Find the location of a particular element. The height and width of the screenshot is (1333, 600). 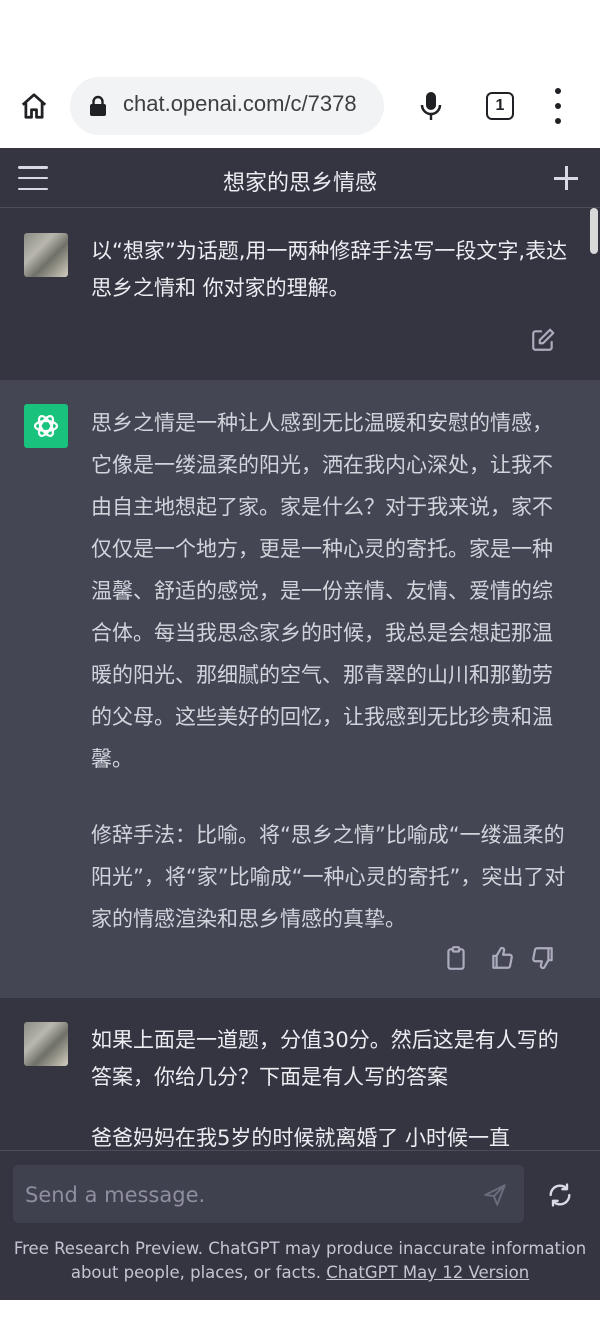

thumbs-down-icon is located at coordinates (543, 958).